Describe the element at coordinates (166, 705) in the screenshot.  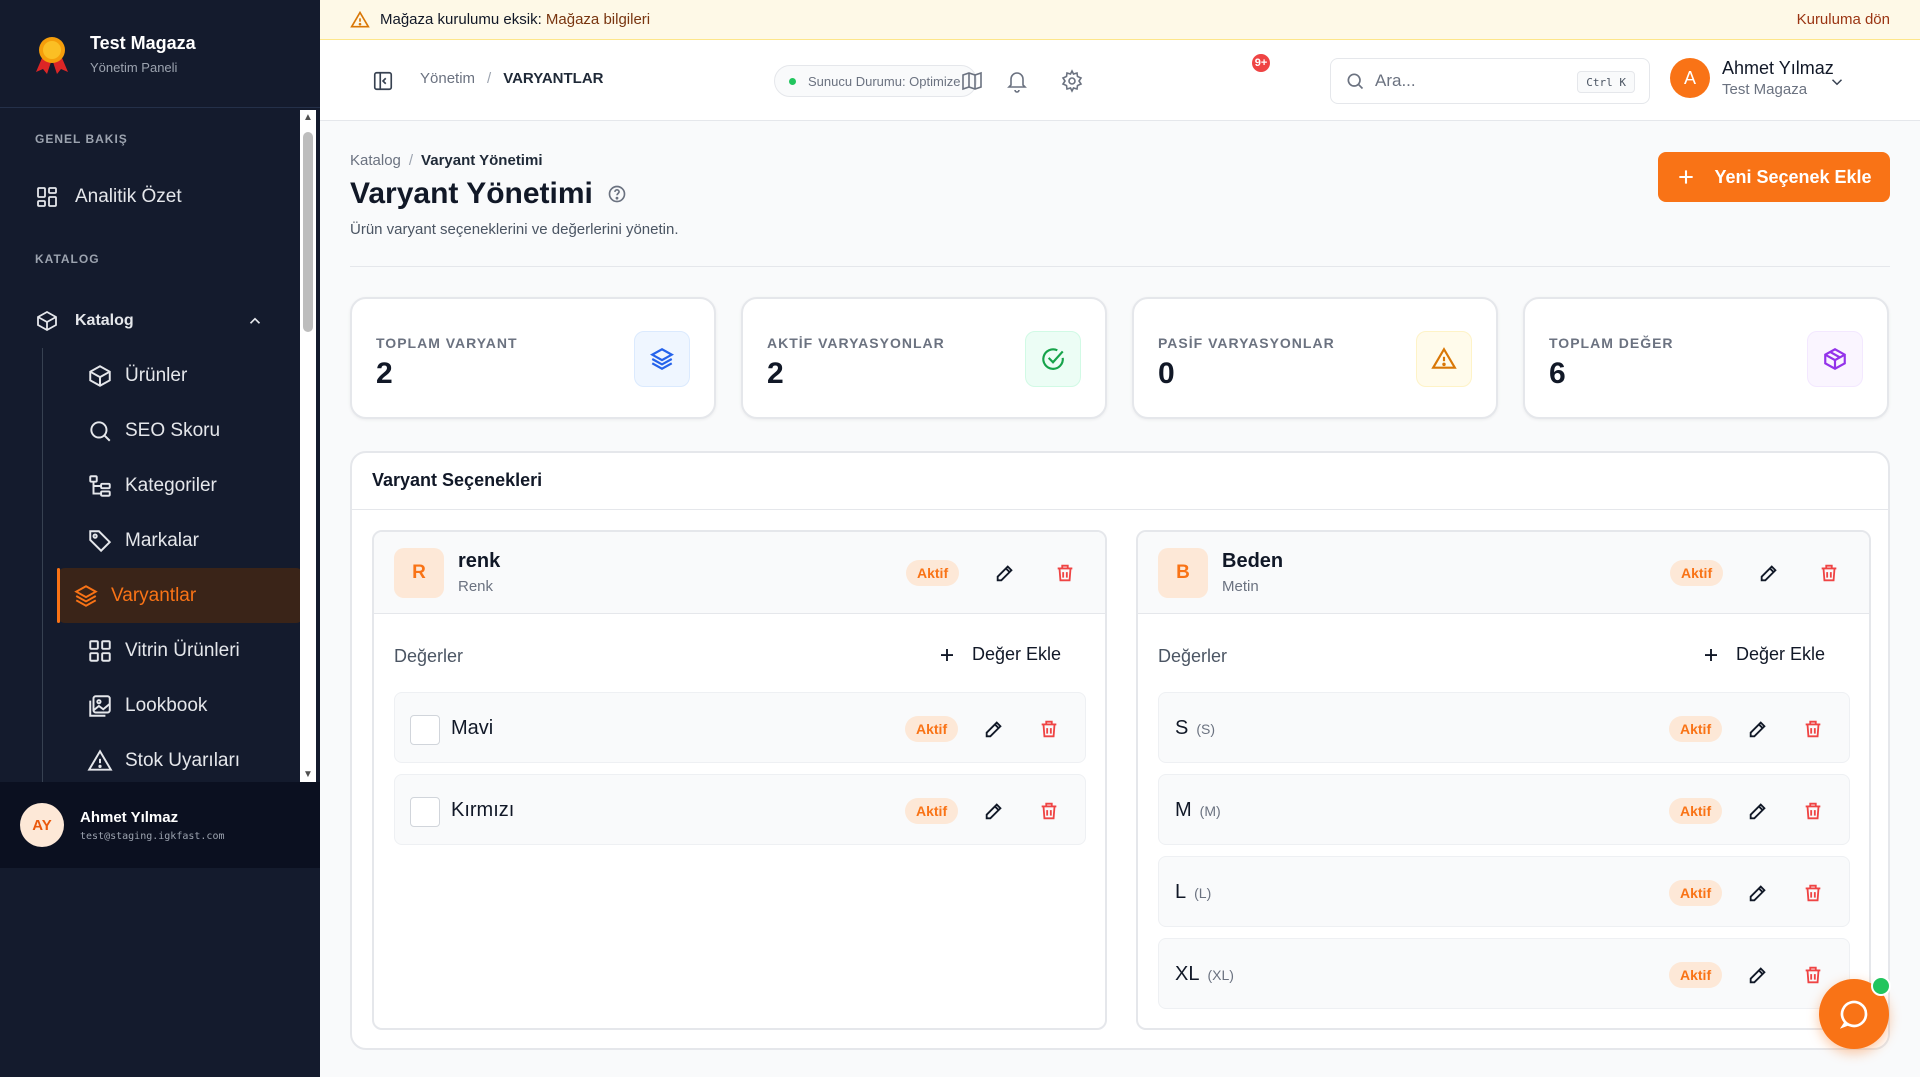
I see `sidebar-item-label: Lookbook` at that location.